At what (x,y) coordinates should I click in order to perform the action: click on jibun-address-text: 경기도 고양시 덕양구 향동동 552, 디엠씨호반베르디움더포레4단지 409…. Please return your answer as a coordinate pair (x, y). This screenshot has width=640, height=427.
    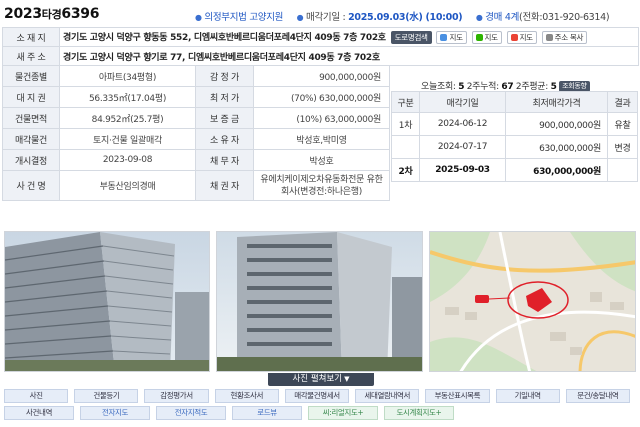
    Looking at the image, I should click on (224, 38).